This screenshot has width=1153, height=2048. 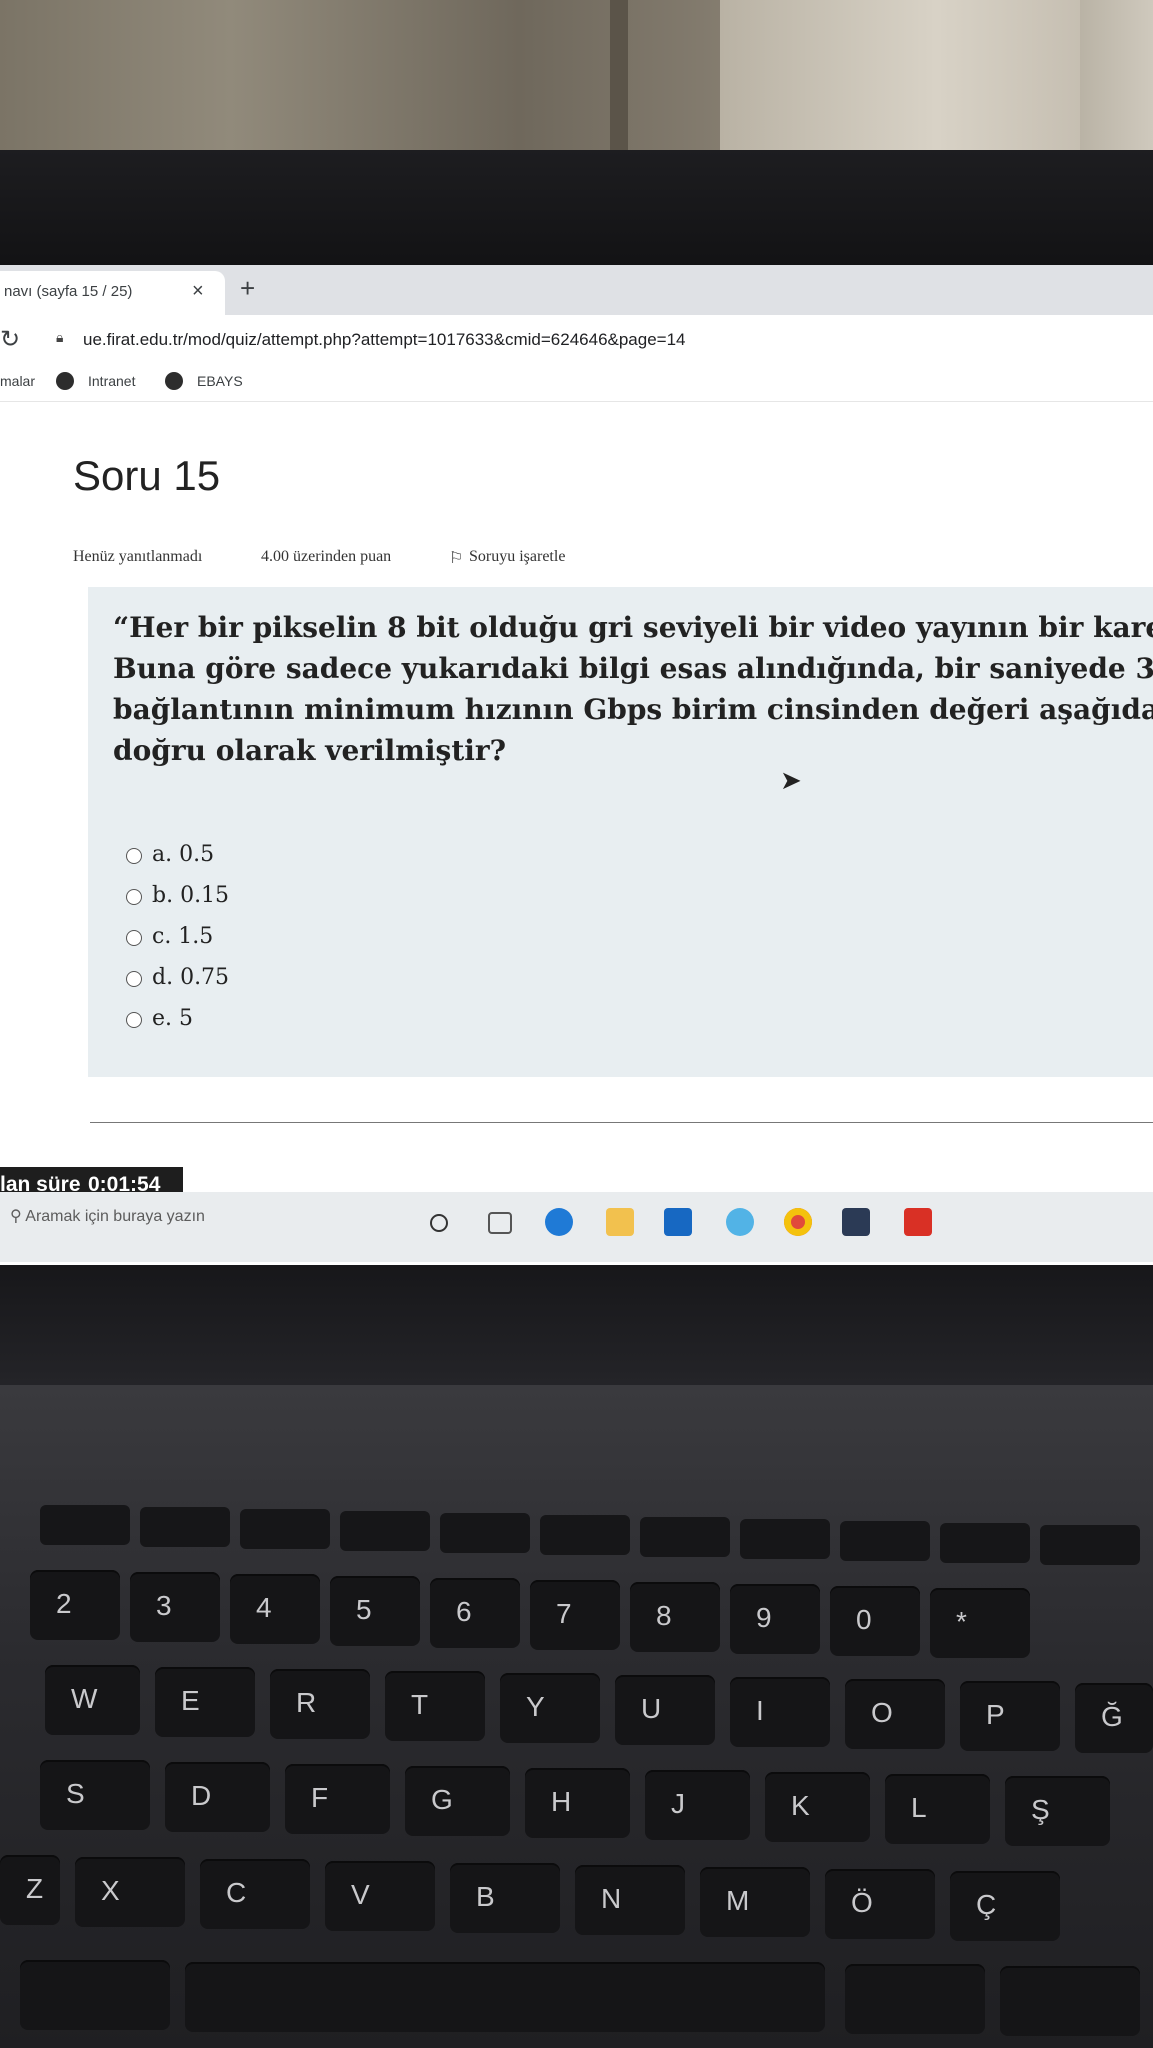 What do you see at coordinates (576, 1227) in the screenshot?
I see `windows-taskbar: ⚲ Aramak için buraya yazın` at bounding box center [576, 1227].